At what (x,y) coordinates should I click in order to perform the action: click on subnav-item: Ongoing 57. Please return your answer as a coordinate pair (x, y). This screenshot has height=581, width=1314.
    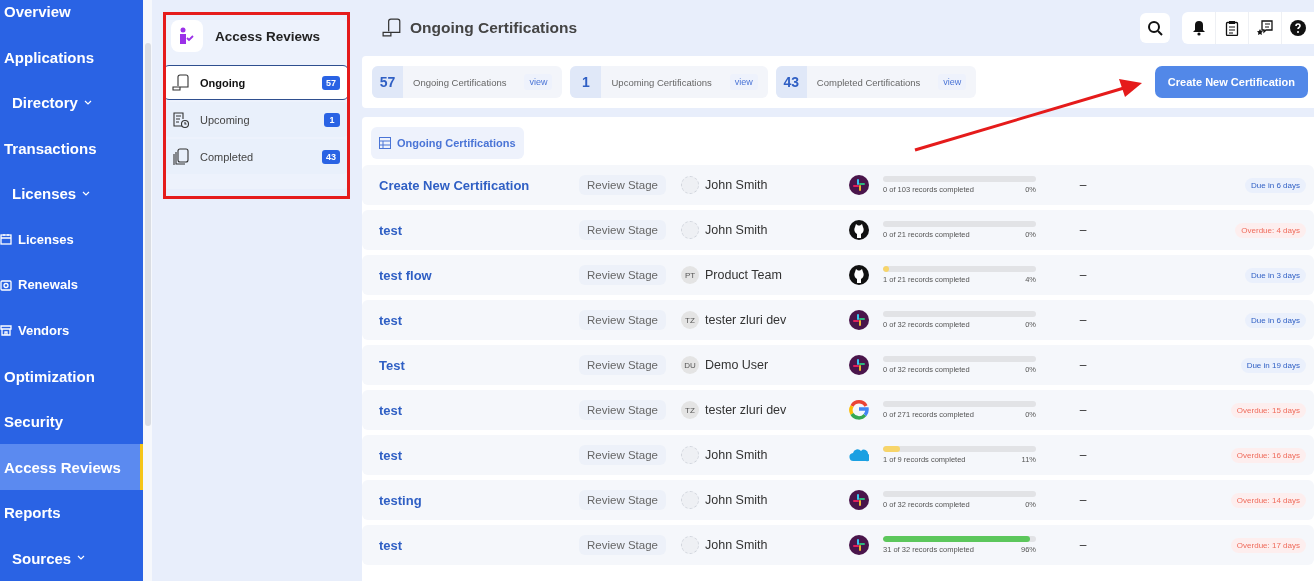
    Looking at the image, I should click on (256, 82).